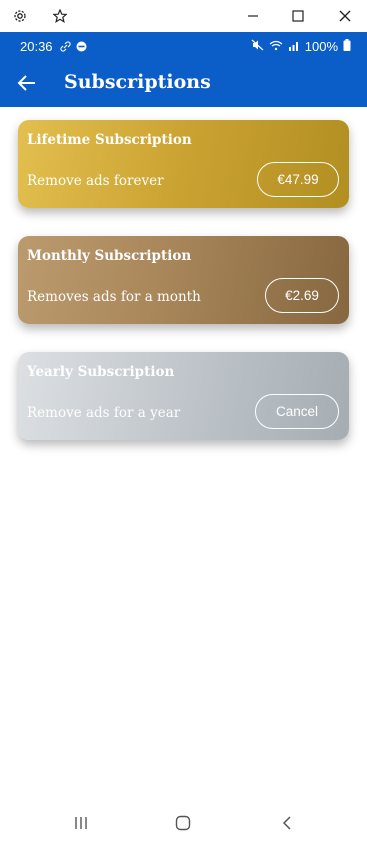  Describe the element at coordinates (36, 46) in the screenshot. I see `status-time: 20:36` at that location.